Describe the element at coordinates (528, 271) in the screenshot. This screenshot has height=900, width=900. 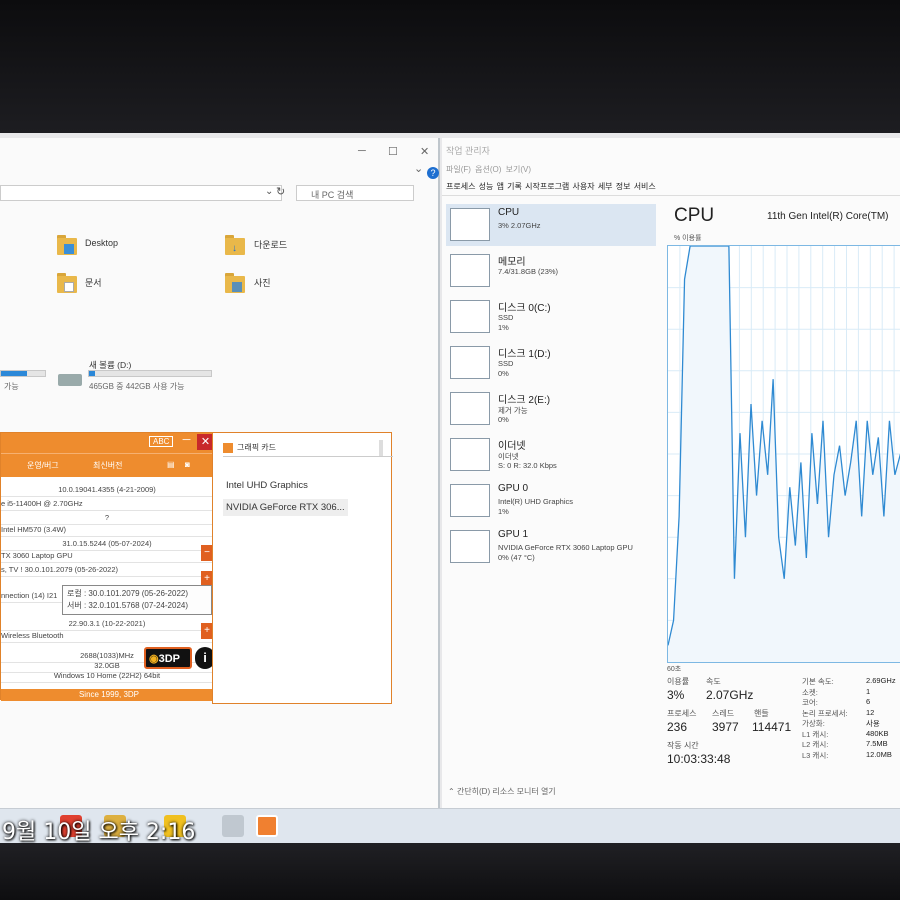
I see `resource-detail: 7.4/31.8GB (23%)` at that location.